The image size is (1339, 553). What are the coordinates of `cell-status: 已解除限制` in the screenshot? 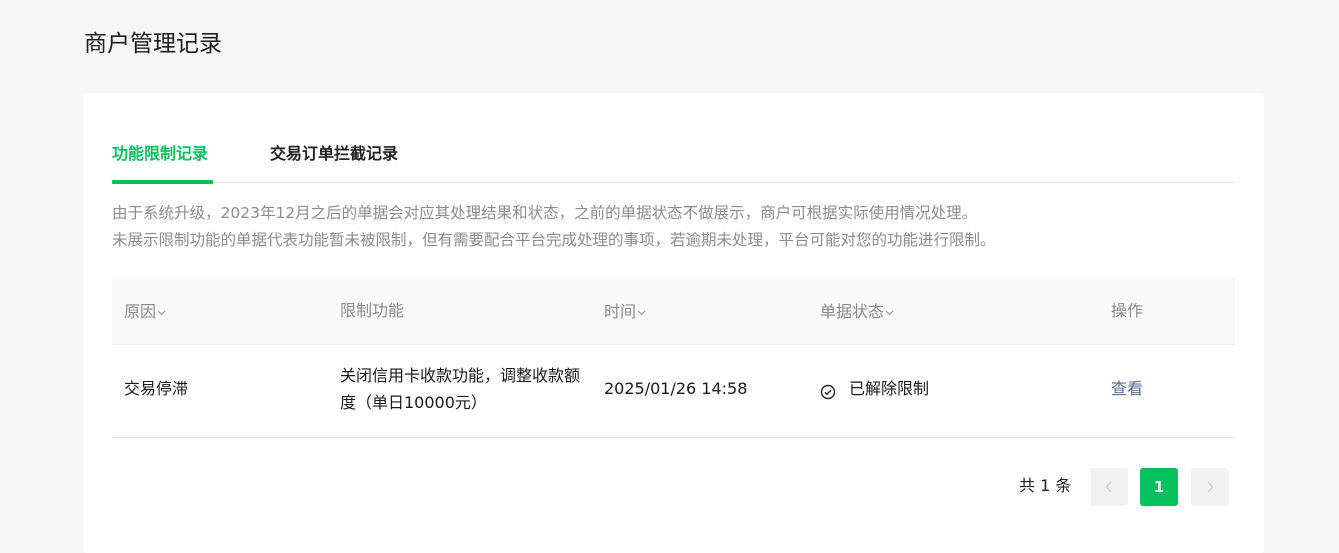 It's located at (874, 388).